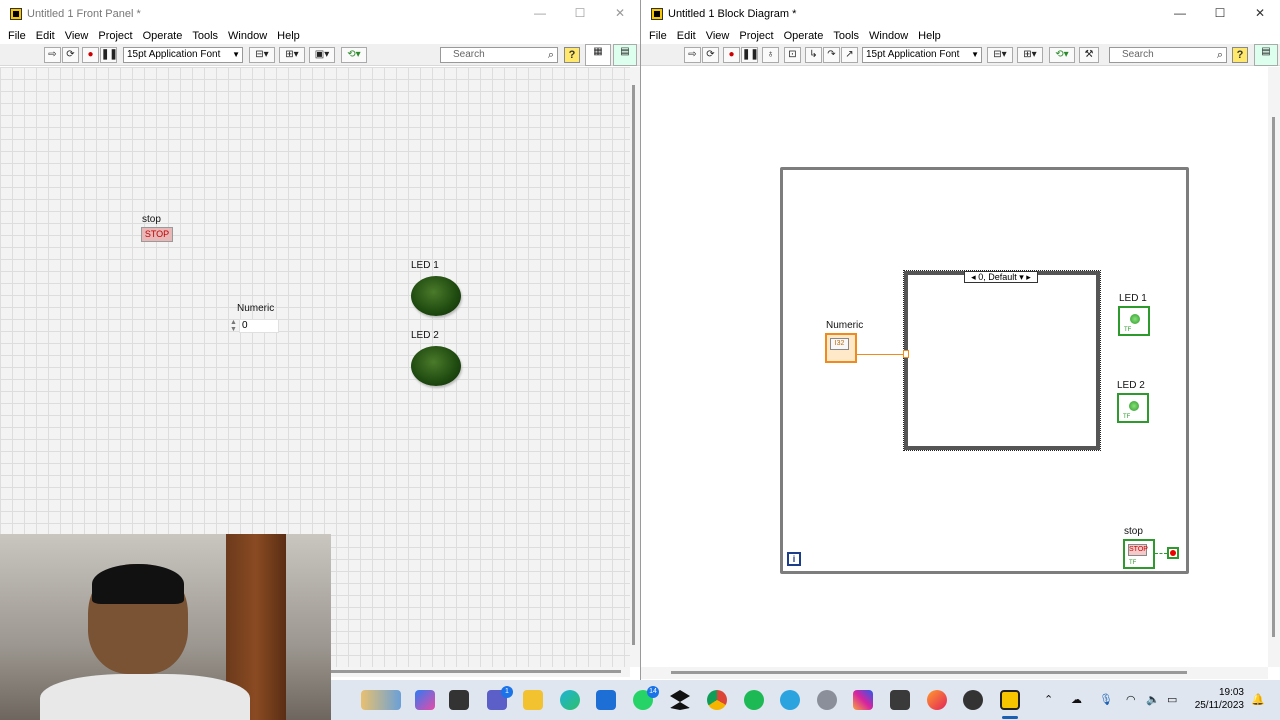 This screenshot has width=1280, height=720. Describe the element at coordinates (1161, 553) in the screenshot. I see `stop-wire` at that location.